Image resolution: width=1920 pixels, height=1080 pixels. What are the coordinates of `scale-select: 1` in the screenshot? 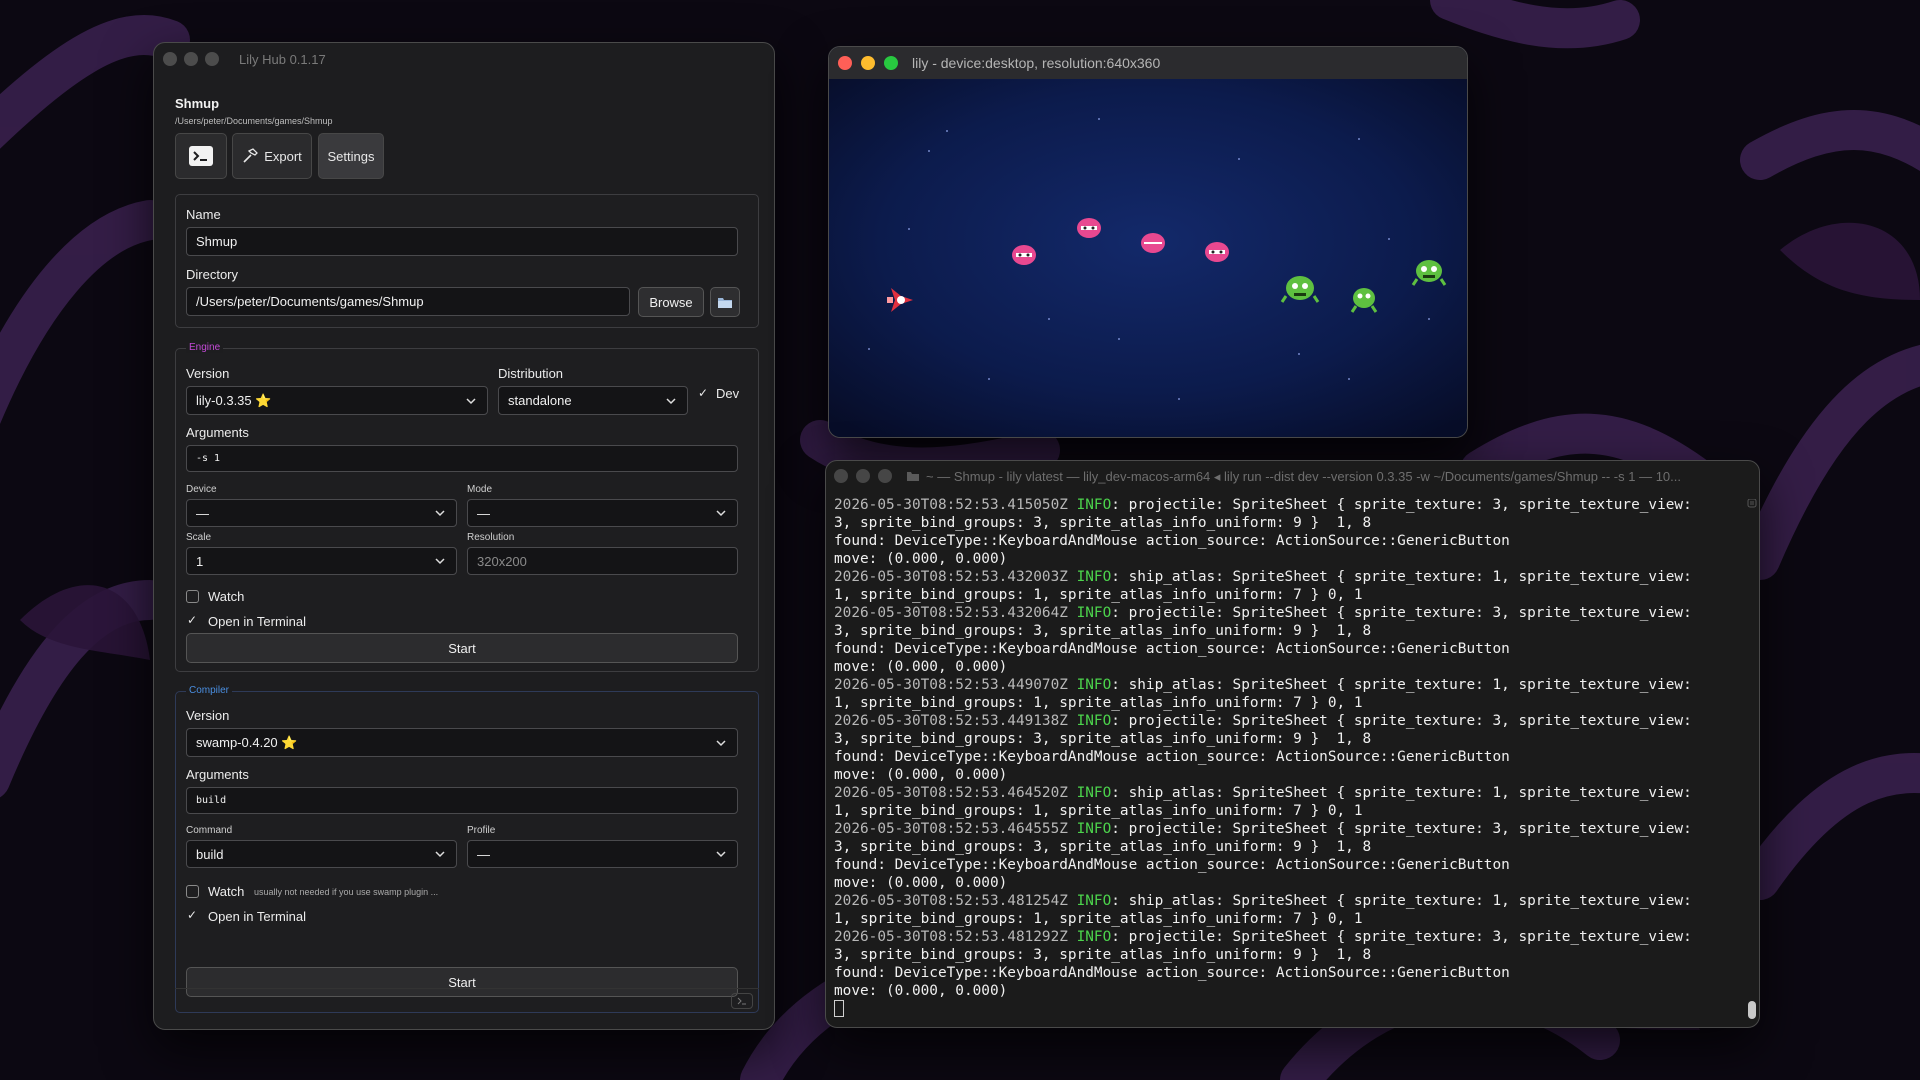 It's located at (321, 561).